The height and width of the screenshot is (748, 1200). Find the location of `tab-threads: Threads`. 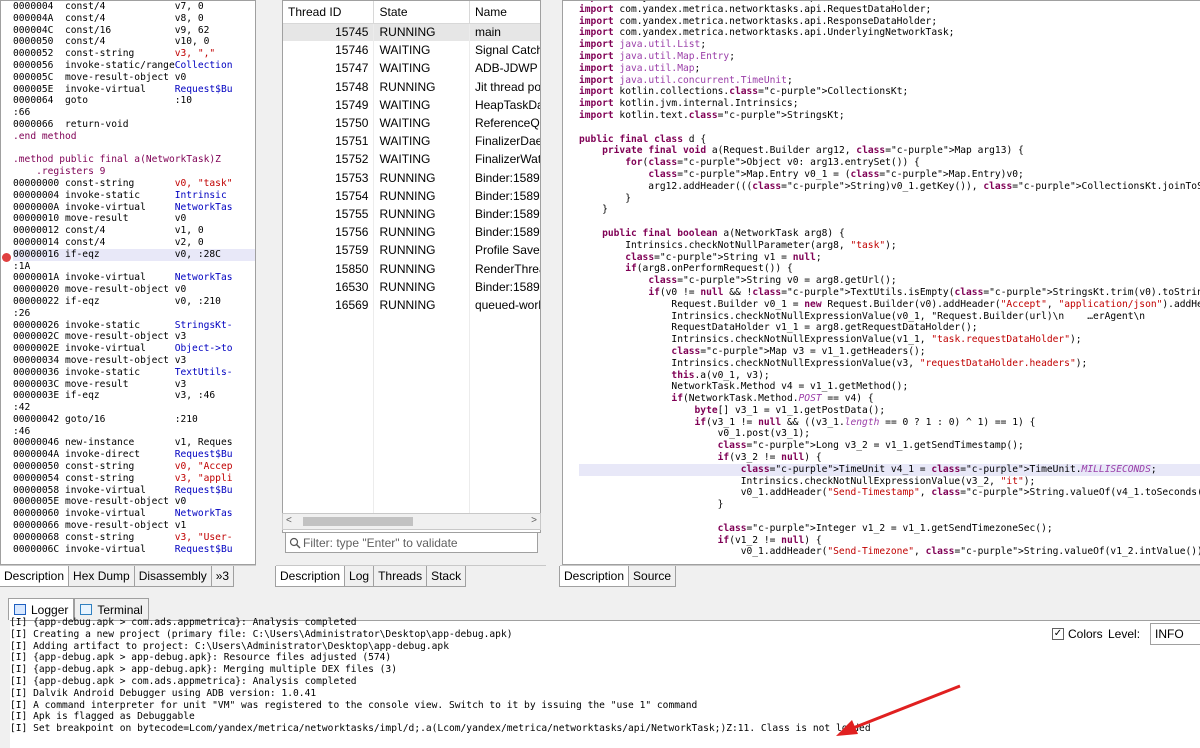

tab-threads: Threads is located at coordinates (400, 576).